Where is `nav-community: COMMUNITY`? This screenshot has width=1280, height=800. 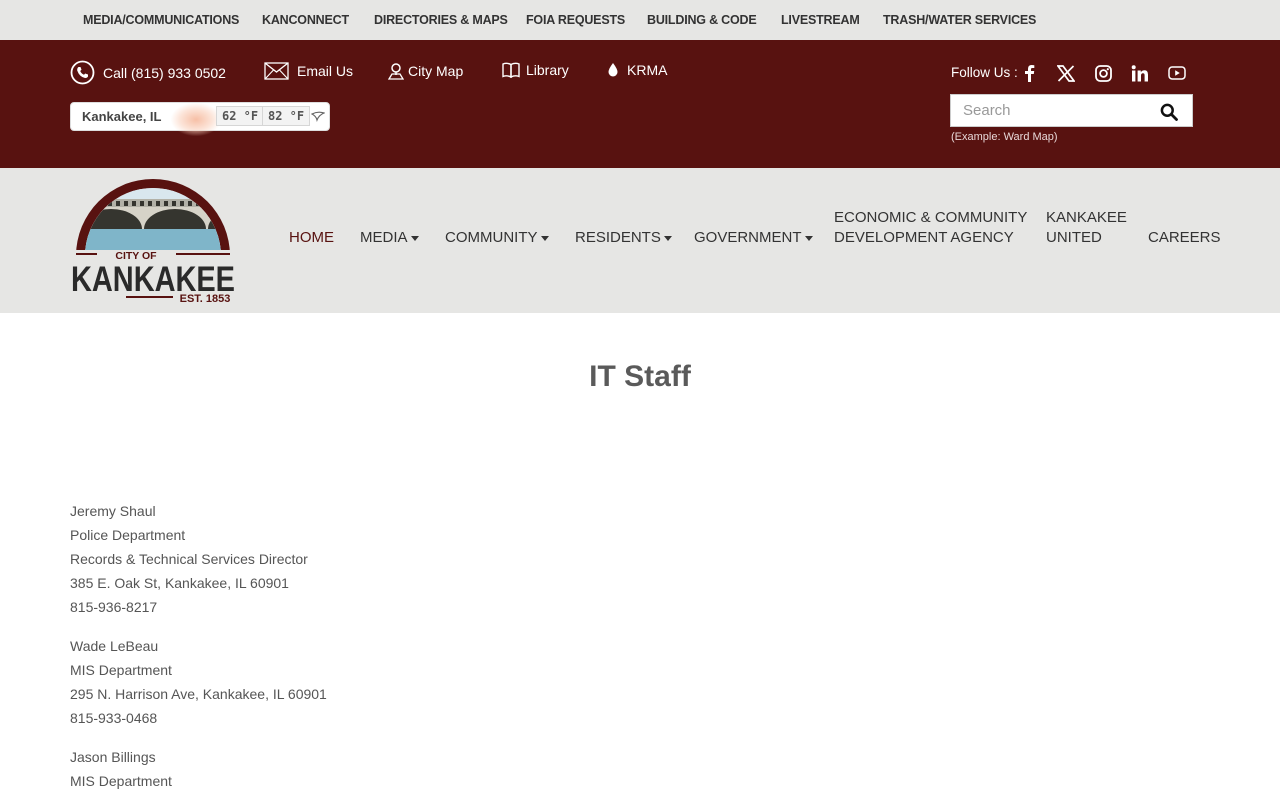 nav-community: COMMUNITY is located at coordinates (497, 238).